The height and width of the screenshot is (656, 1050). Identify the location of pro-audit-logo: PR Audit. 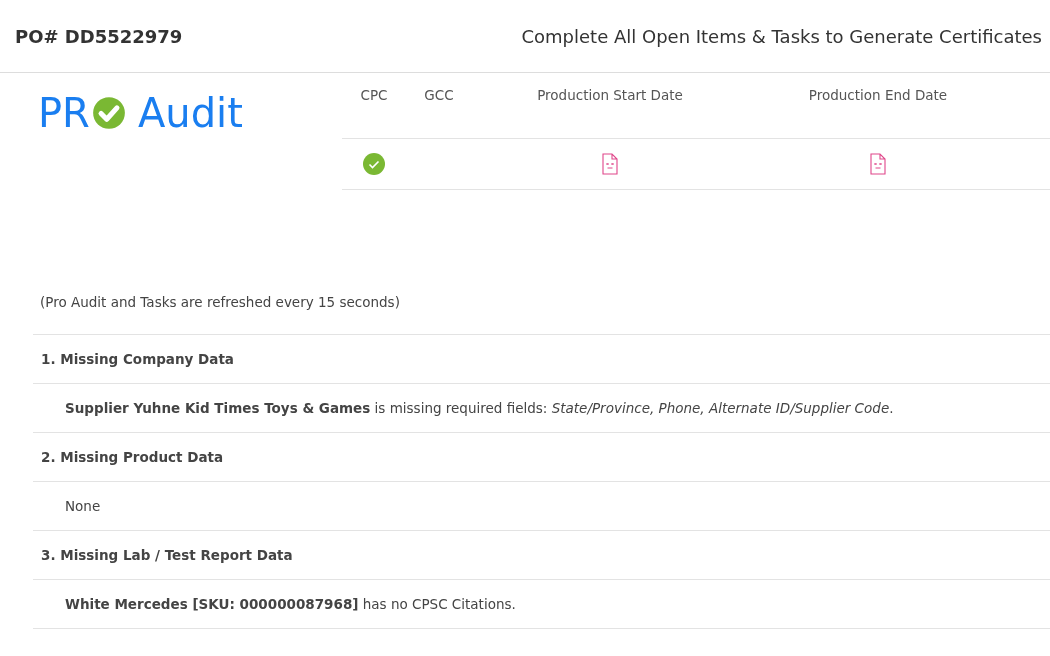
(140, 113).